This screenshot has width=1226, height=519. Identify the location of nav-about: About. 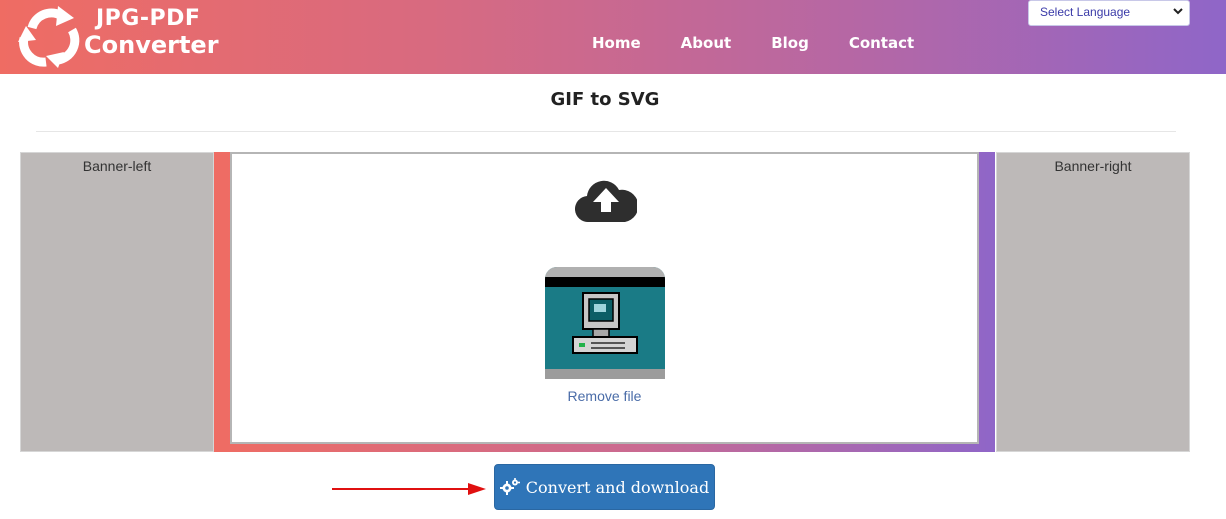
(706, 43).